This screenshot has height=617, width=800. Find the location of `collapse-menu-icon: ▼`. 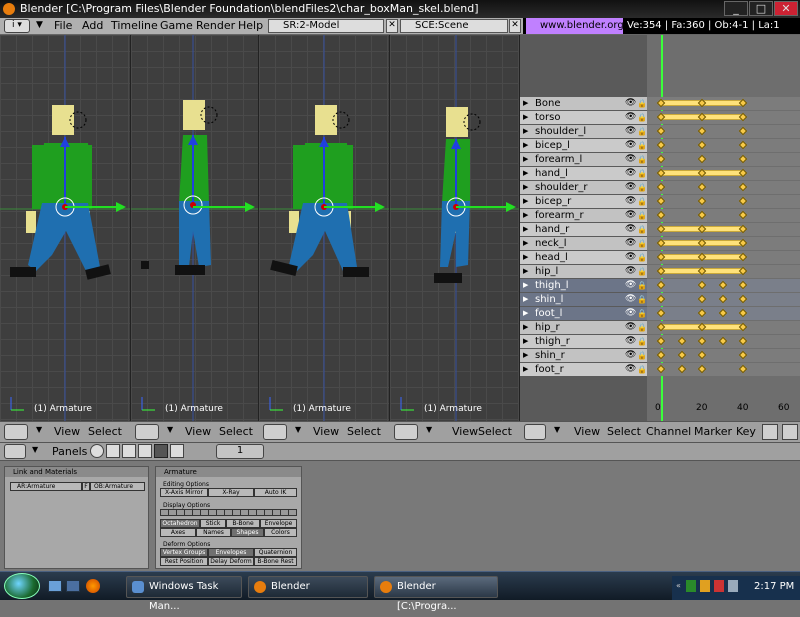

collapse-menu-icon: ▼ is located at coordinates (39, 25).